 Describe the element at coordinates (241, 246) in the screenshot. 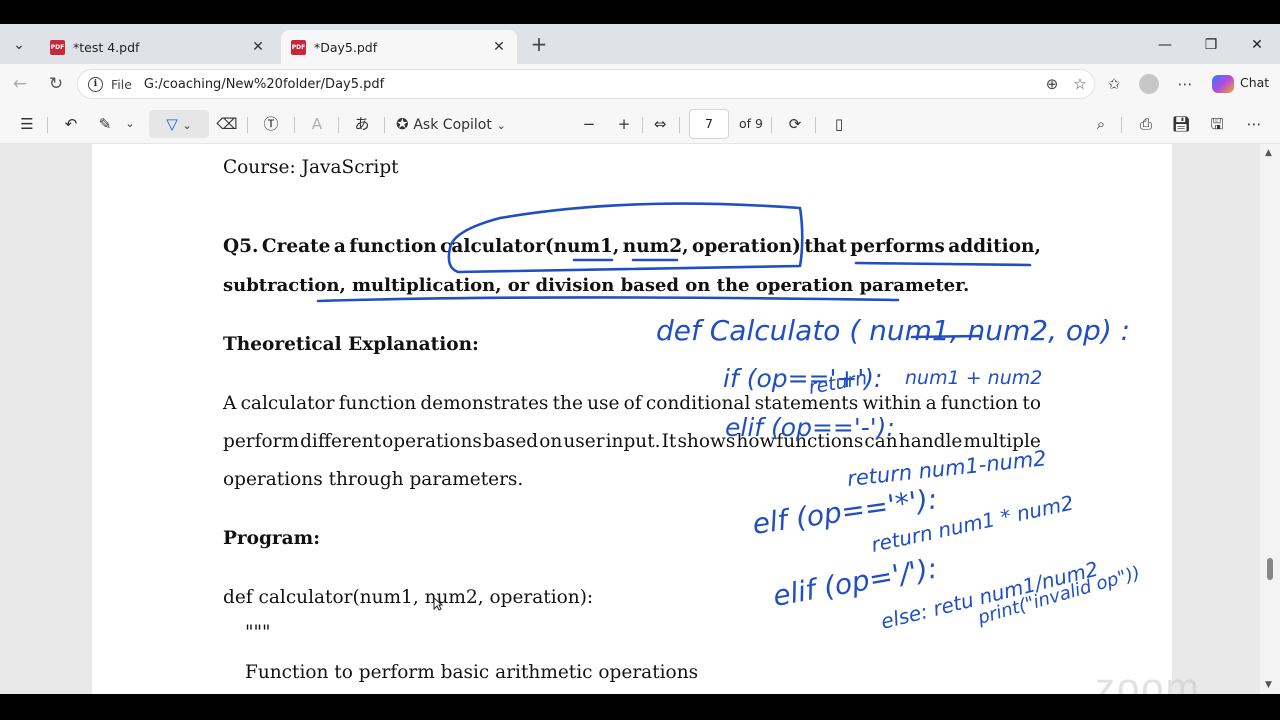

I see `question-word: Q5.` at that location.